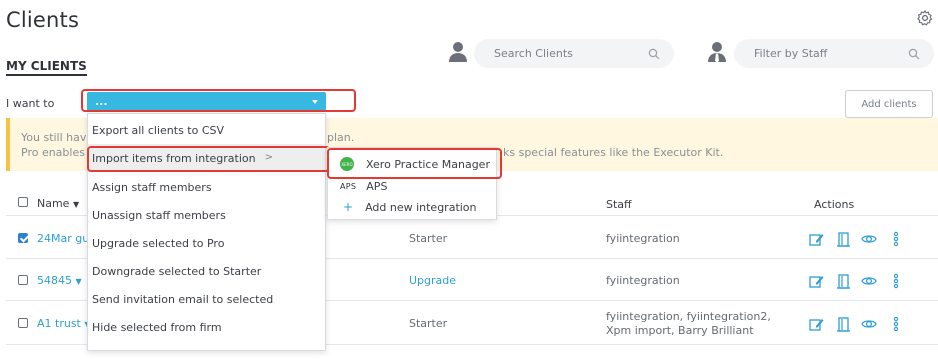  I want to click on staff-icon, so click(717, 52).